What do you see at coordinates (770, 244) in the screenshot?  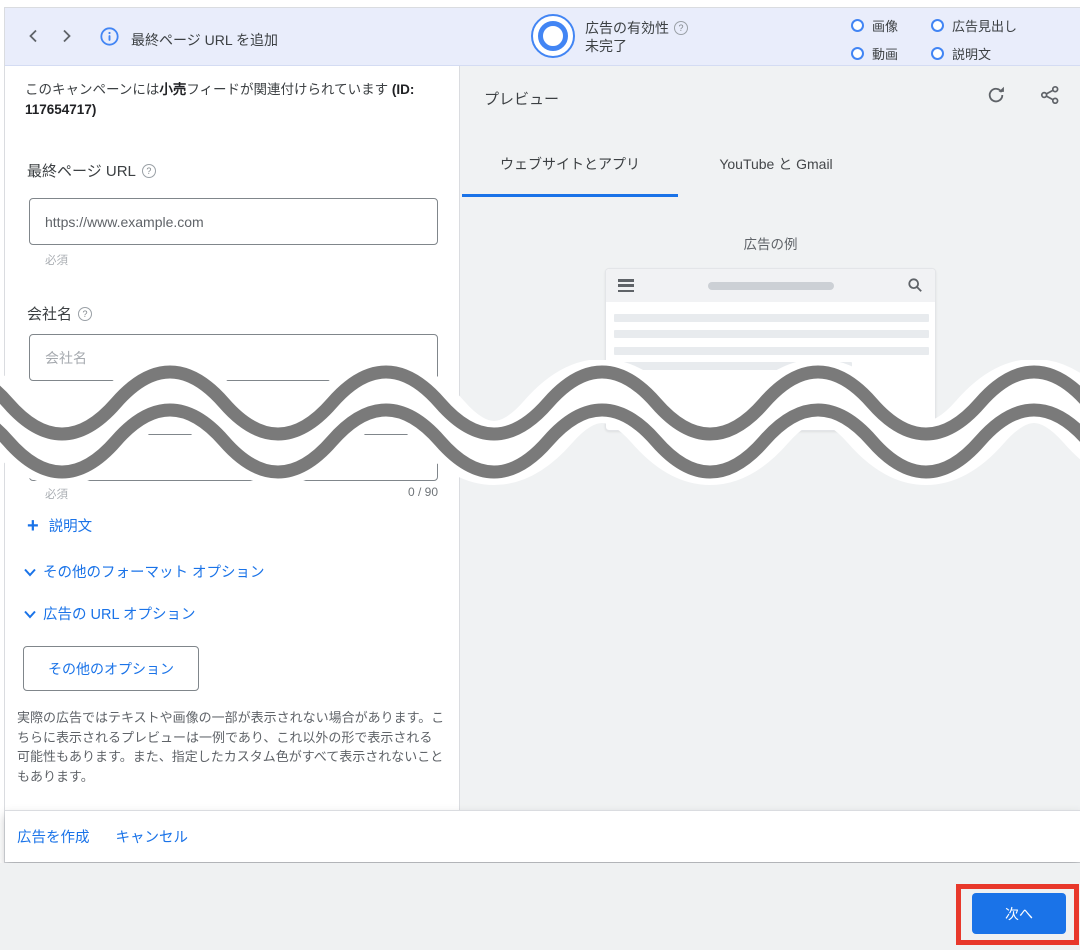 I see `ad-sample-label: 広告の例` at bounding box center [770, 244].